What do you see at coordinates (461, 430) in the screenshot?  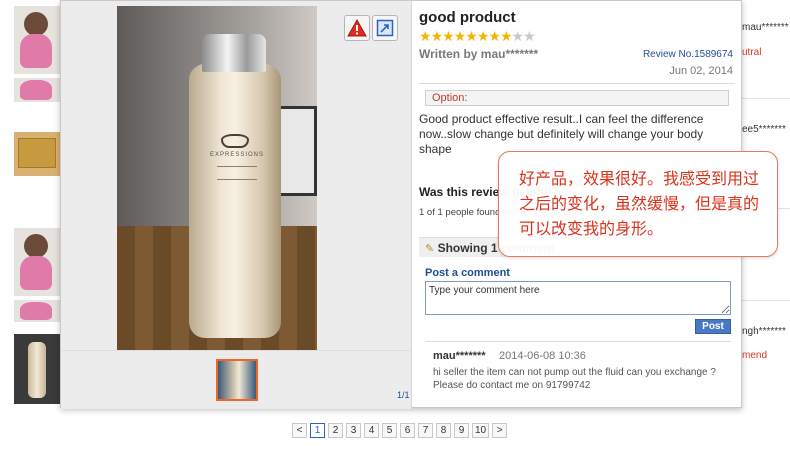 I see `page-button-9: 9` at bounding box center [461, 430].